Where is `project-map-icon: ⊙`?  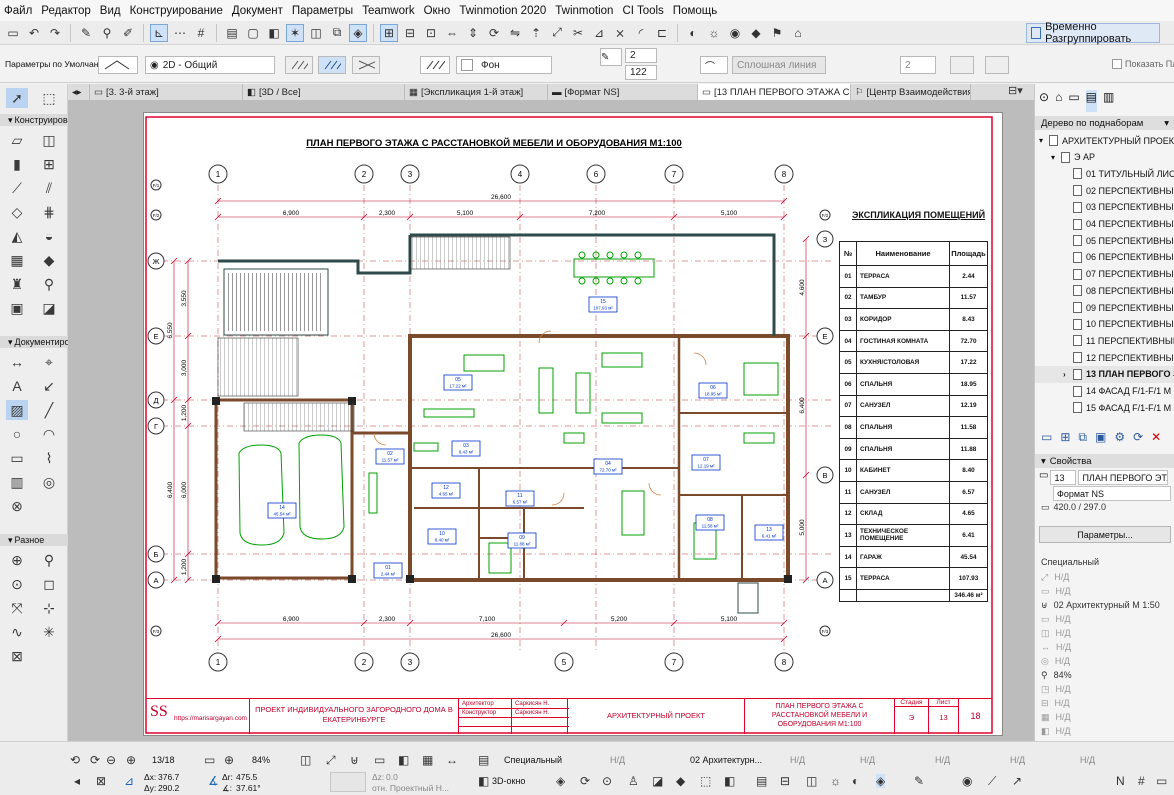
project-map-icon: ⊙ is located at coordinates (1044, 101).